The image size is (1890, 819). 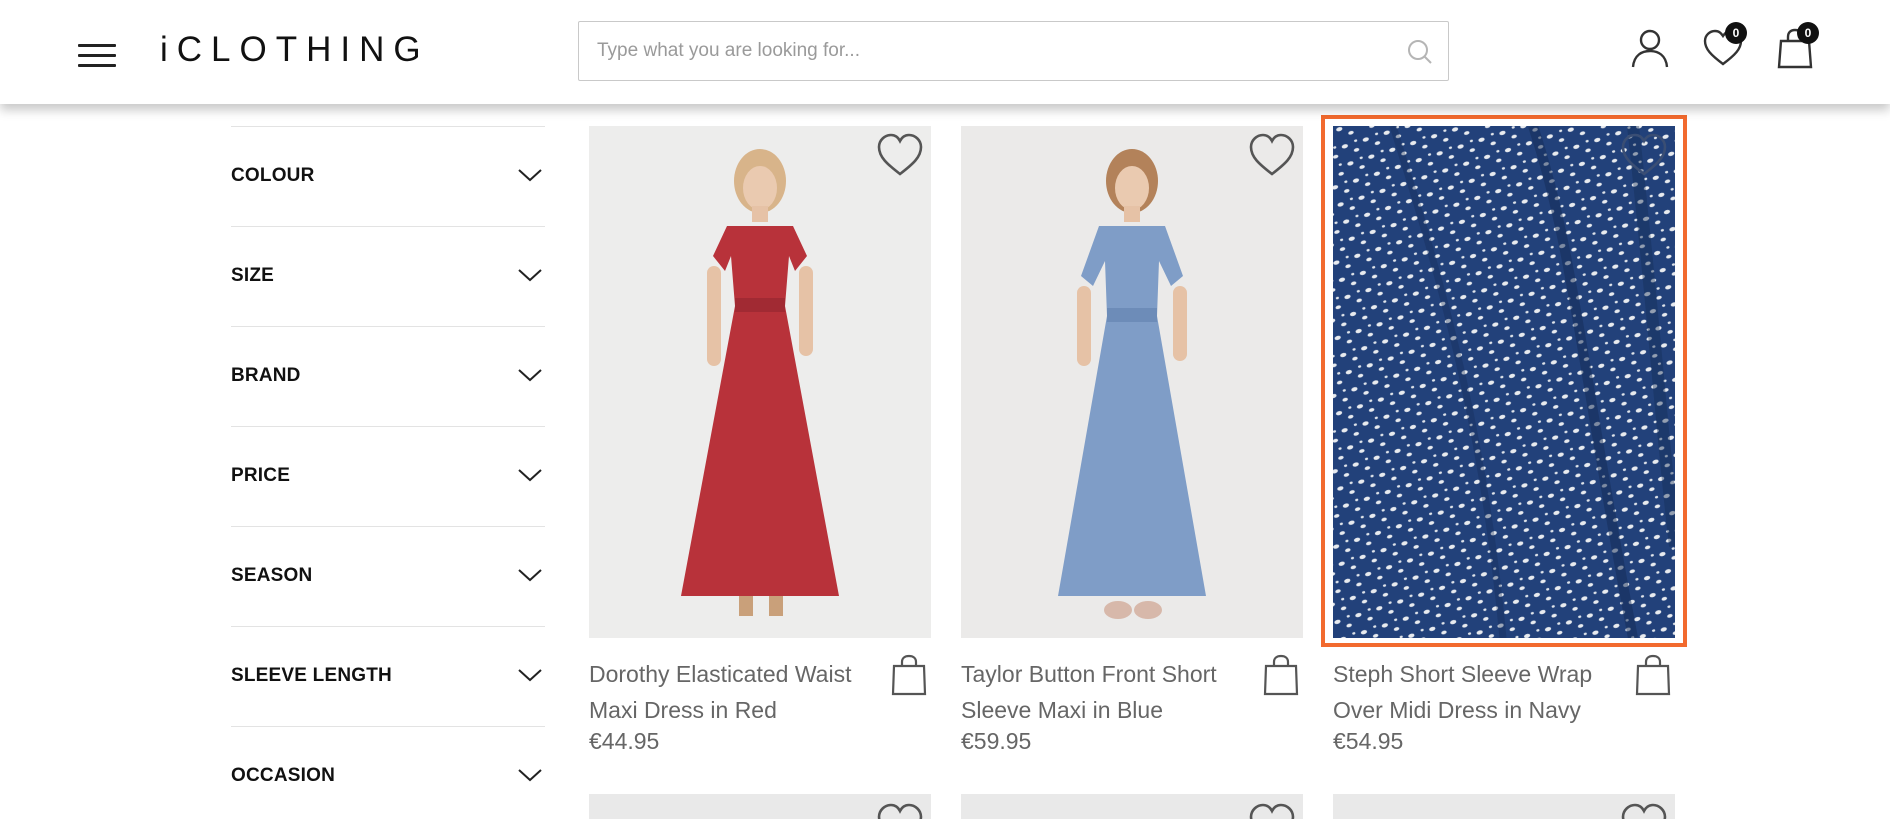 I want to click on filter-size: SIZE, so click(x=388, y=276).